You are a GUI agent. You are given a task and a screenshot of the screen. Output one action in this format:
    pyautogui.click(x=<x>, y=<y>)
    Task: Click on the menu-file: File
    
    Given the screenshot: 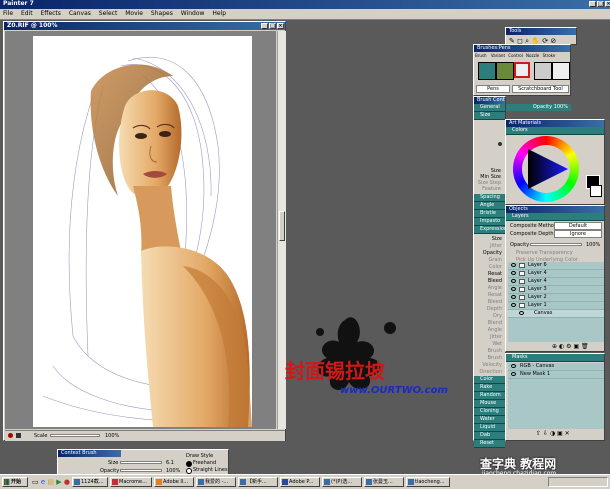 What is the action you would take?
    pyautogui.click(x=8, y=14)
    